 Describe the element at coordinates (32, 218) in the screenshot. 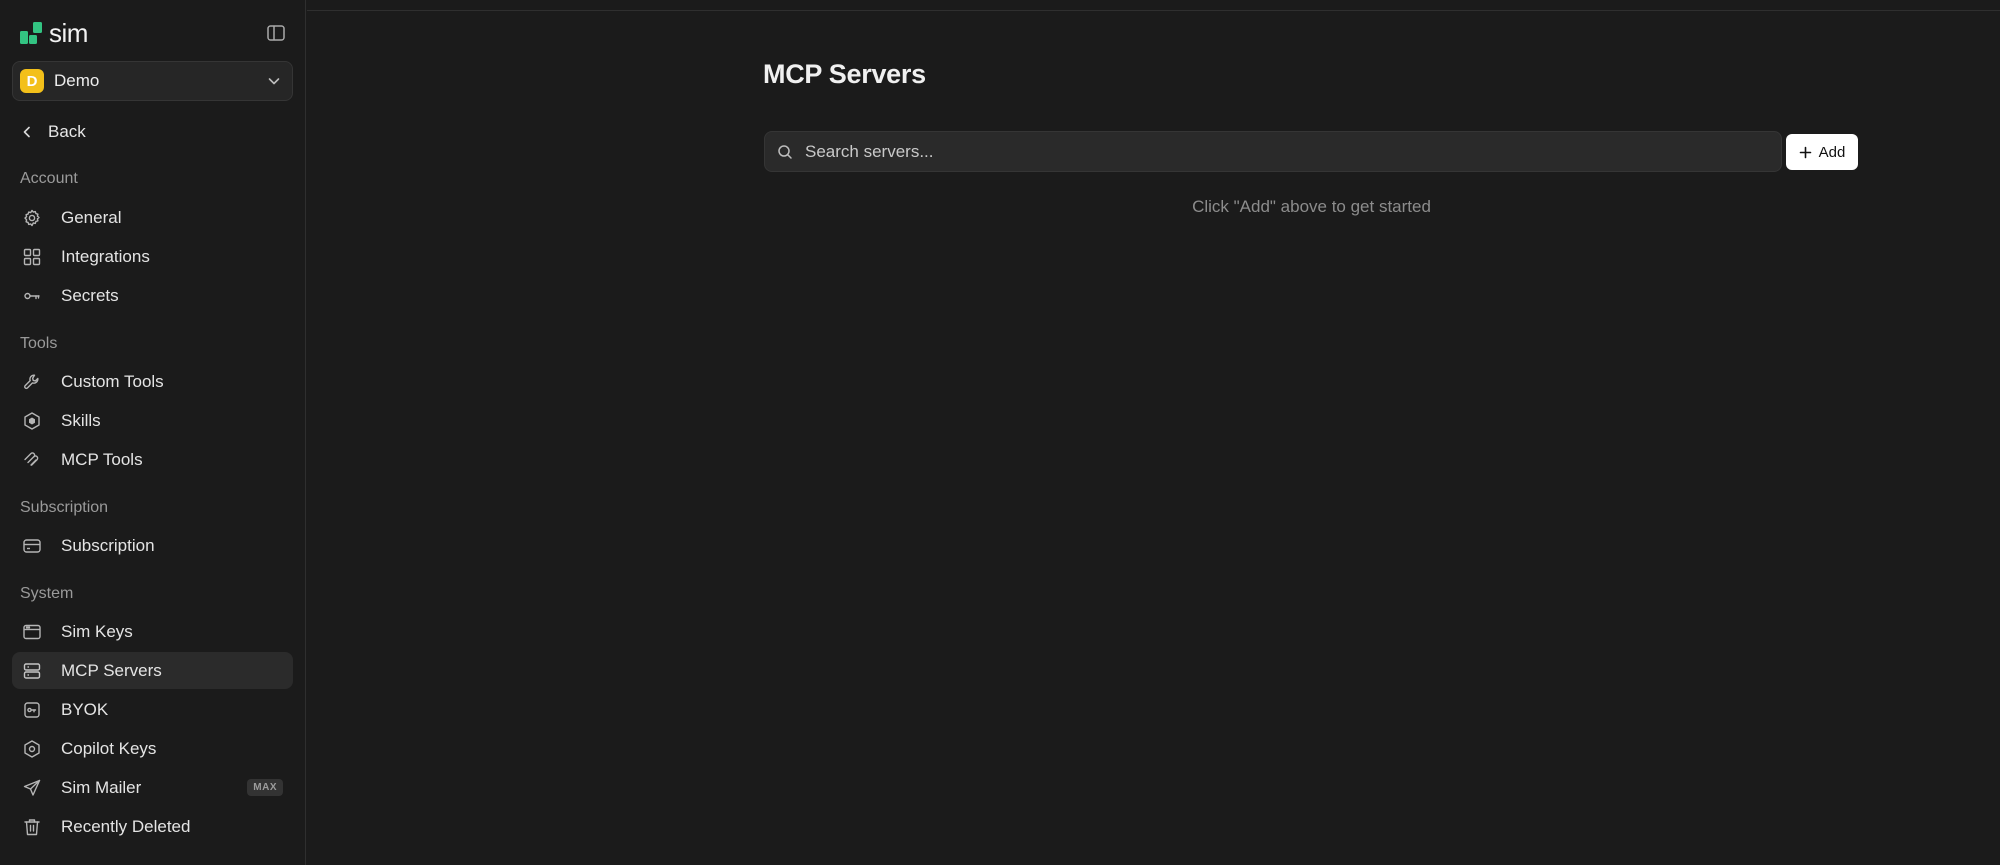

I see `gear-icon` at that location.